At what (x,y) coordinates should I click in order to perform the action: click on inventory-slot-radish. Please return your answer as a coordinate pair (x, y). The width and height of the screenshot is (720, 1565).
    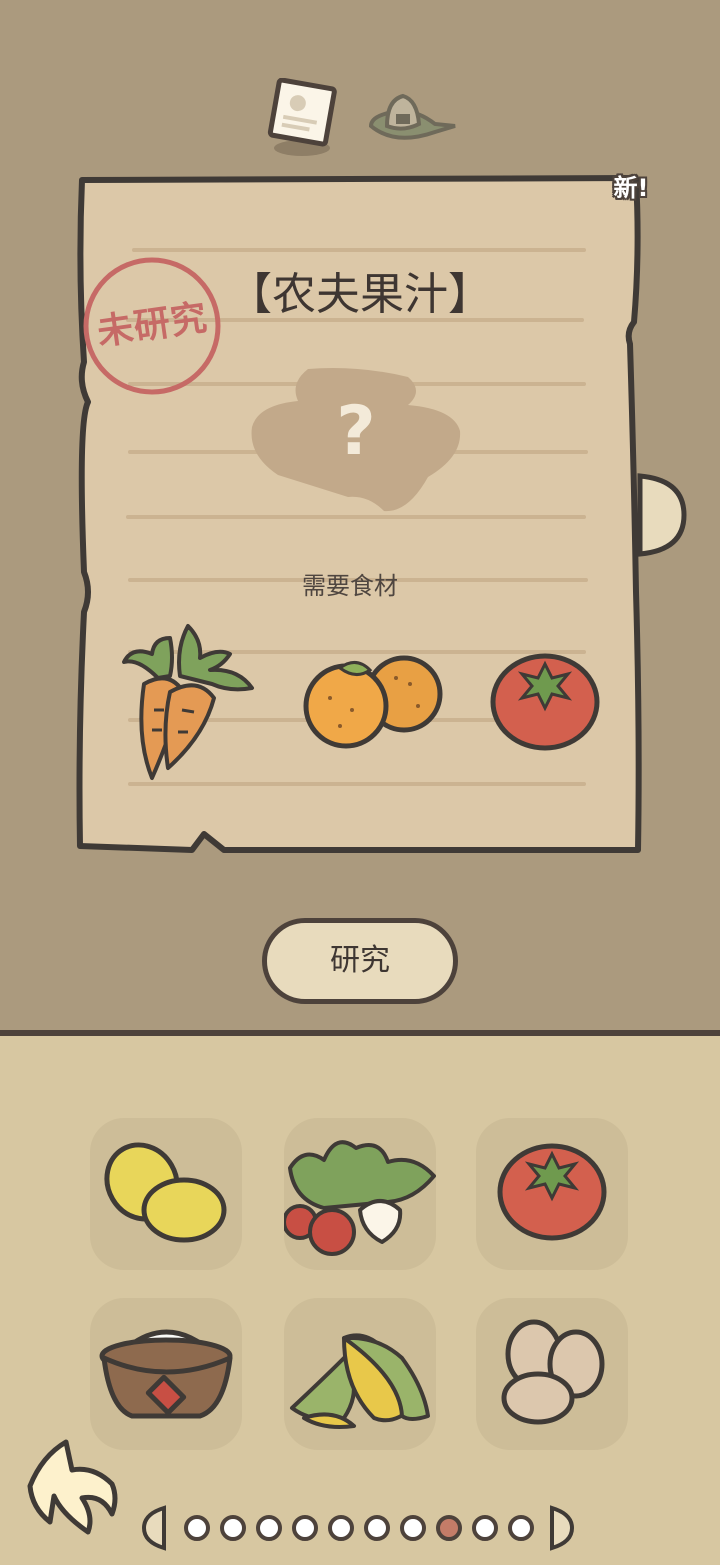
    Looking at the image, I should click on (360, 1194).